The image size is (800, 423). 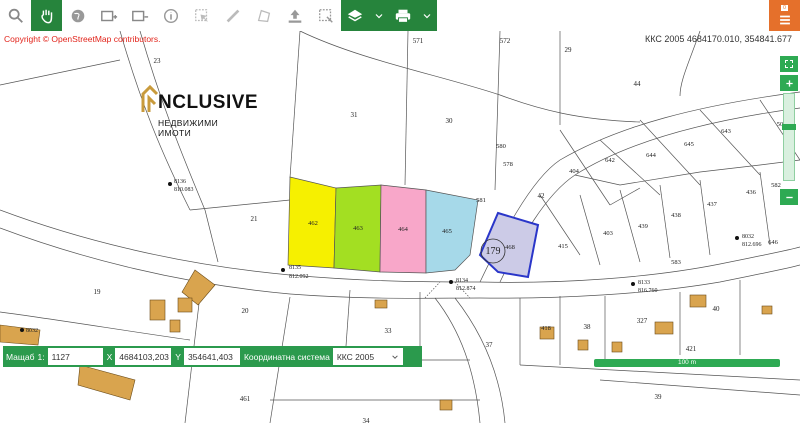 What do you see at coordinates (789, 83) in the screenshot?
I see `zoom-in-button` at bounding box center [789, 83].